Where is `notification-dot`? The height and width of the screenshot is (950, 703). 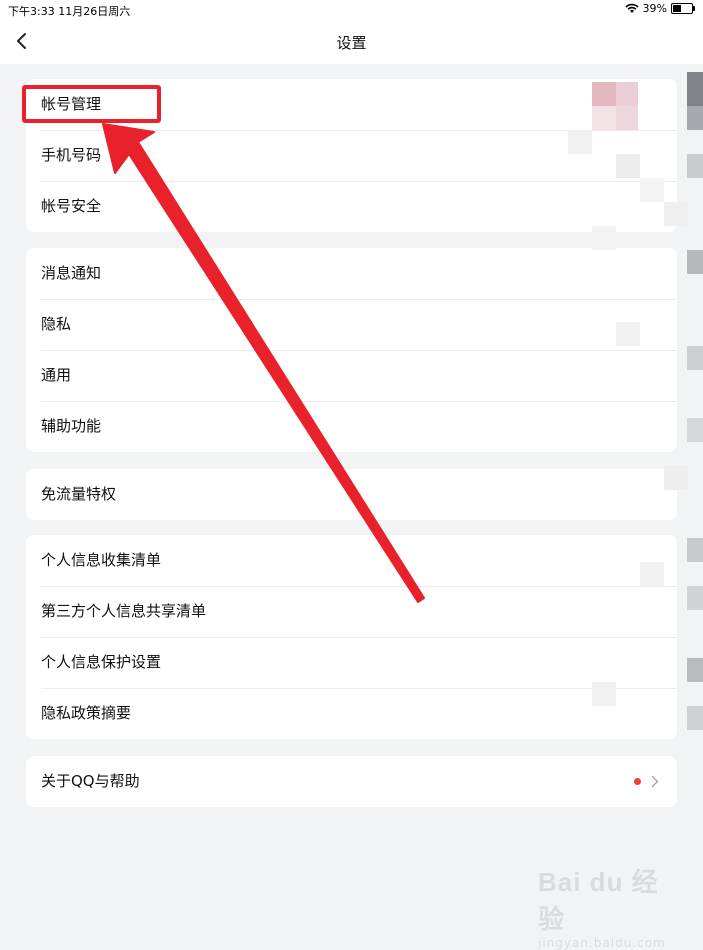
notification-dot is located at coordinates (637, 781).